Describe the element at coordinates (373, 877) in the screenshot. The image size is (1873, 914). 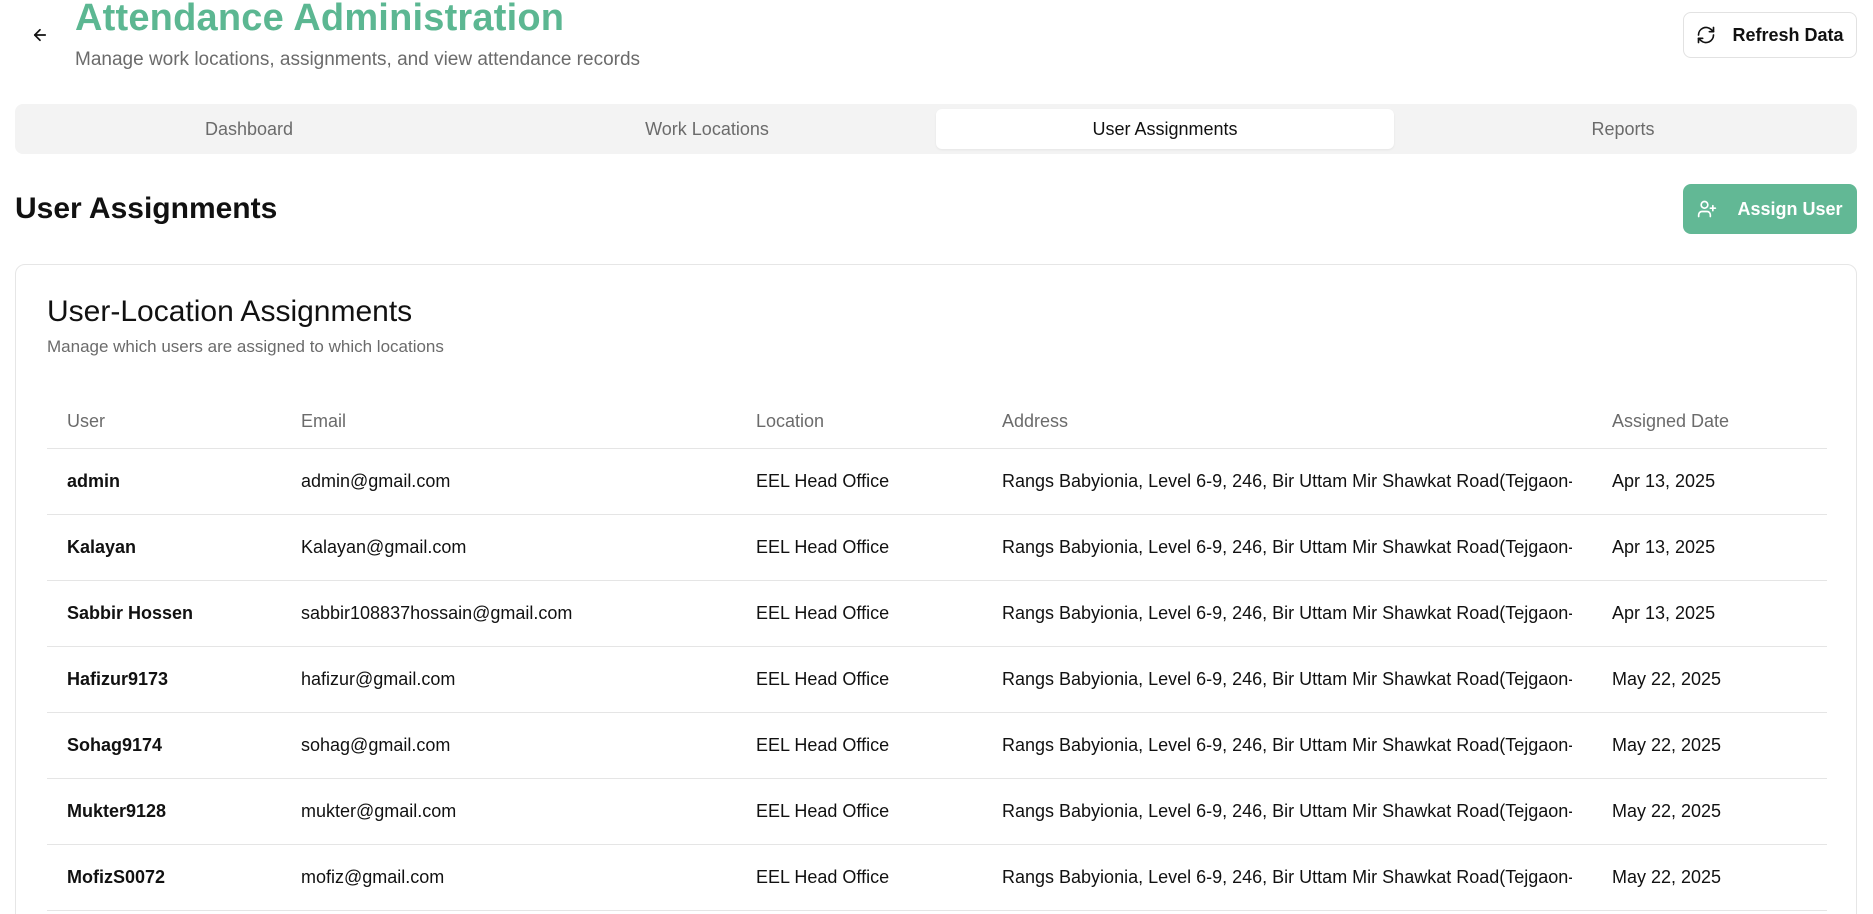
I see `email-cell: mofiz@gmail.com` at that location.